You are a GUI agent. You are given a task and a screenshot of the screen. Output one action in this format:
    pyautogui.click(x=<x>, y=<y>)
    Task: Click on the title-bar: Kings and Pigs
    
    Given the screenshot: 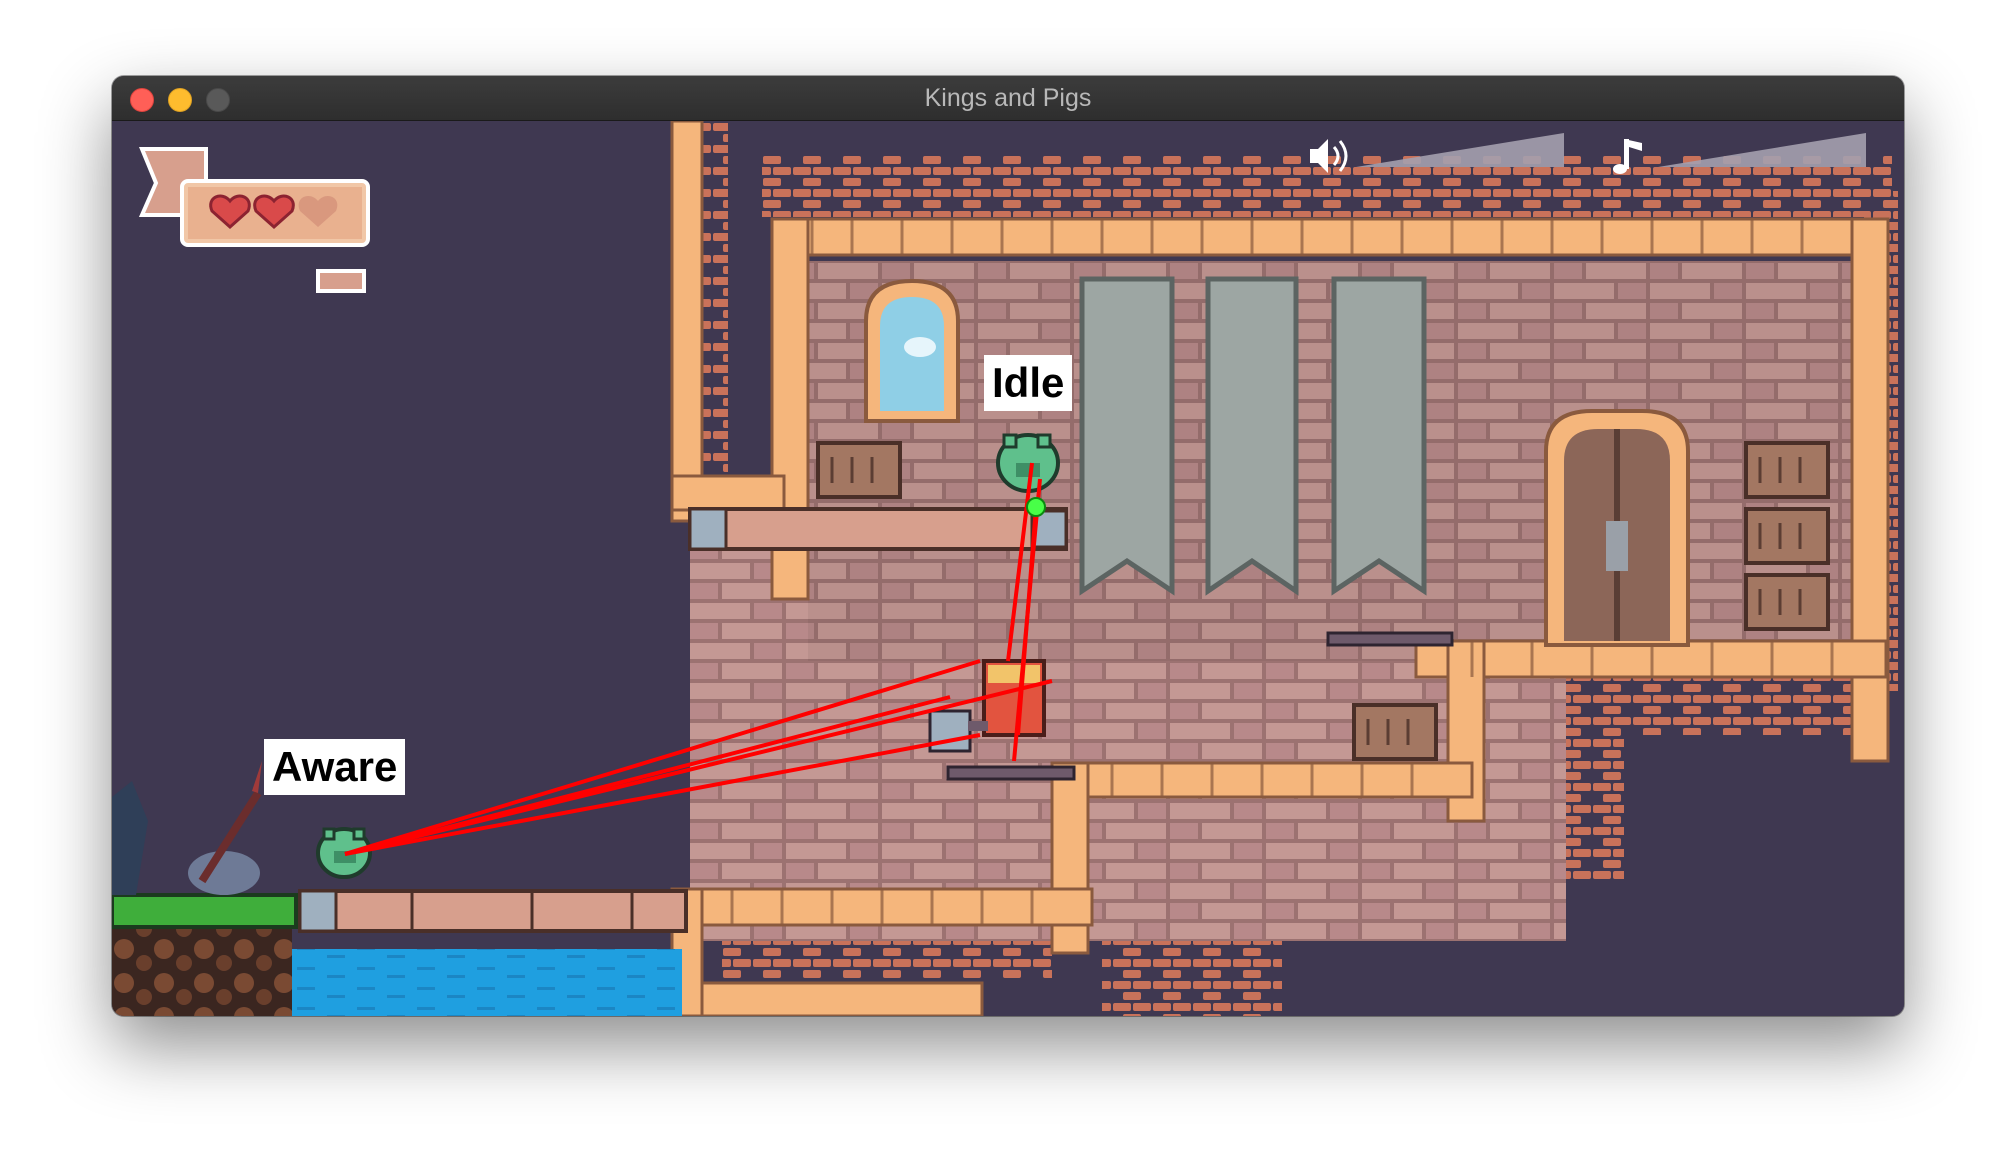 What is the action you would take?
    pyautogui.click(x=1008, y=98)
    